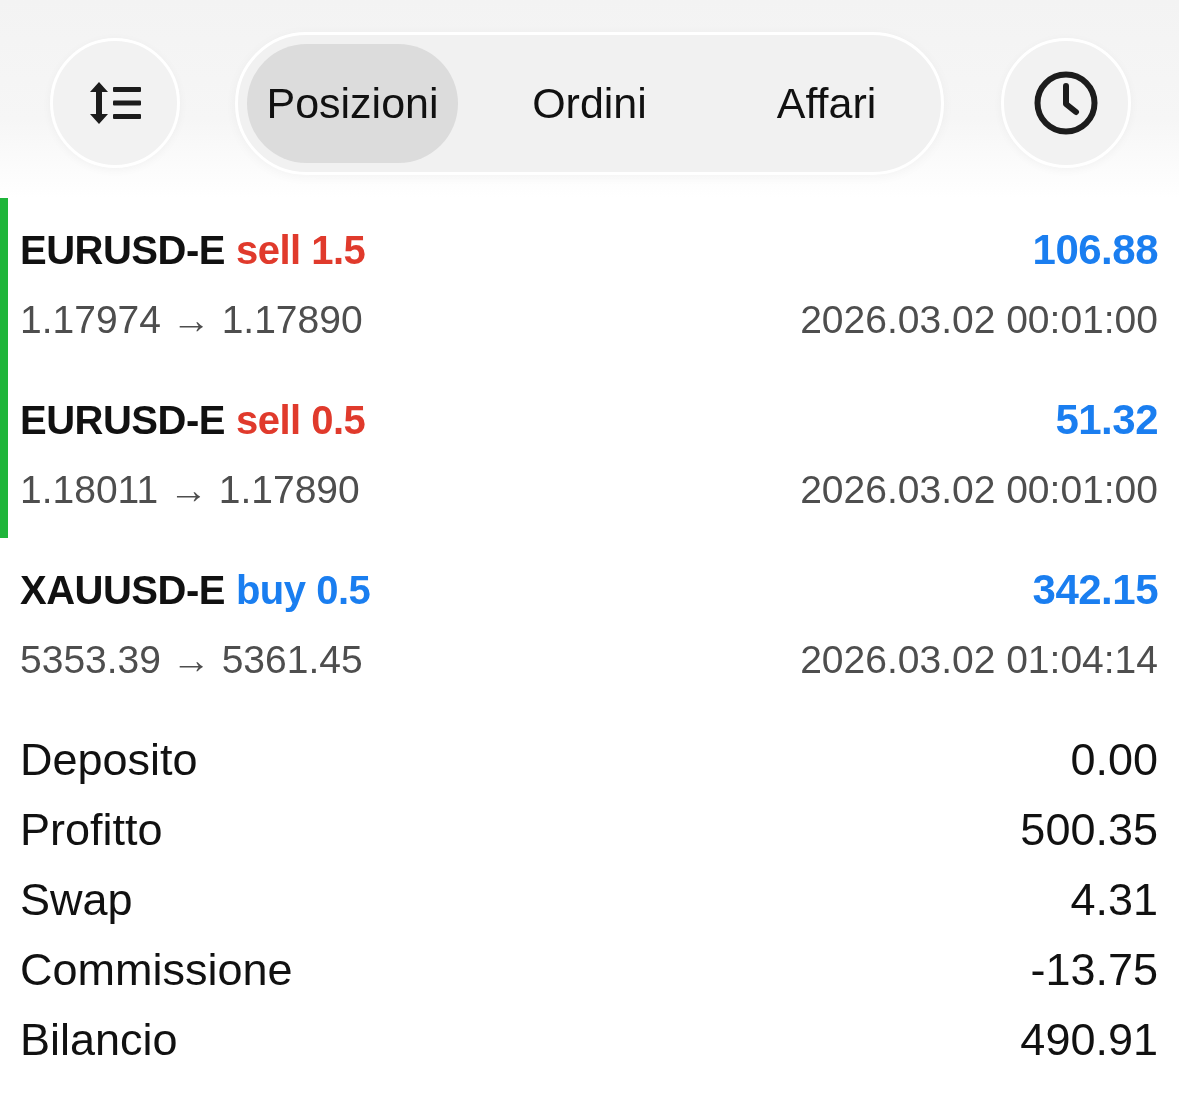  I want to click on summary-label: Bilancio, so click(99, 1040).